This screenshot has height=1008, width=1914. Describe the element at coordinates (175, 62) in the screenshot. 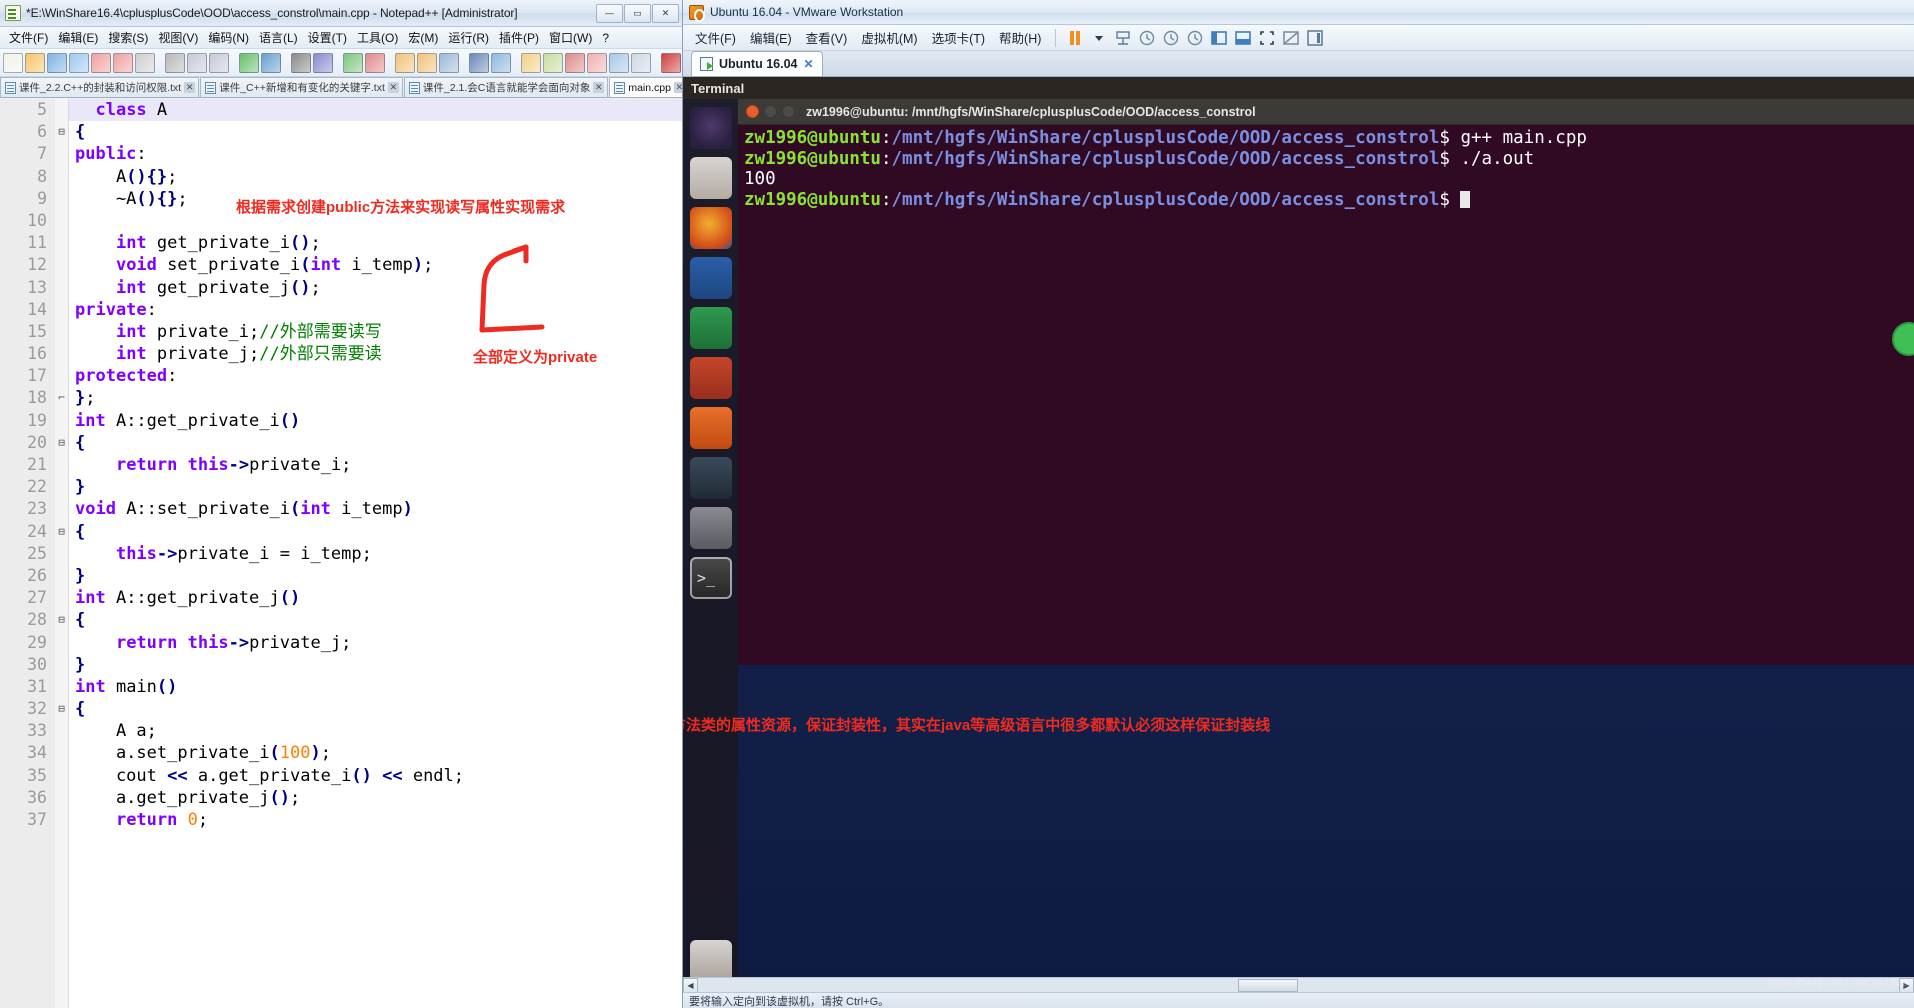

I see `cut-icon` at that location.